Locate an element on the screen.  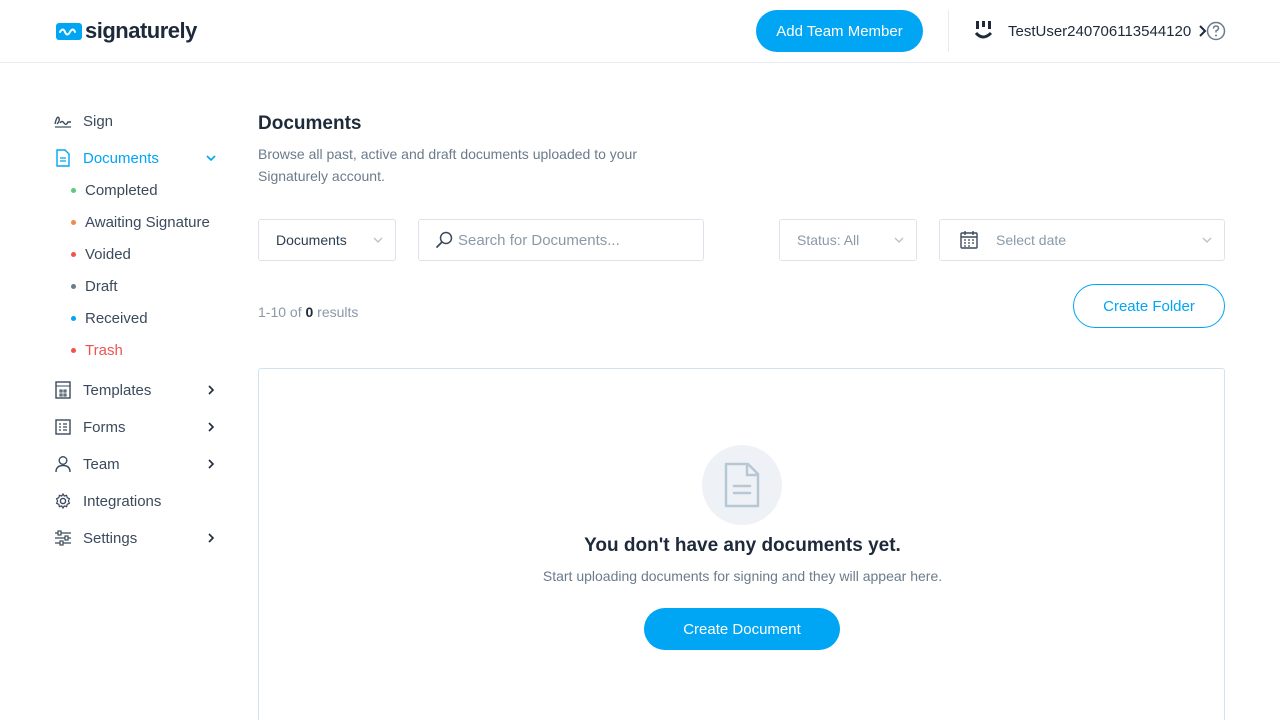
results-count: 1-10 of 0 results is located at coordinates (308, 312).